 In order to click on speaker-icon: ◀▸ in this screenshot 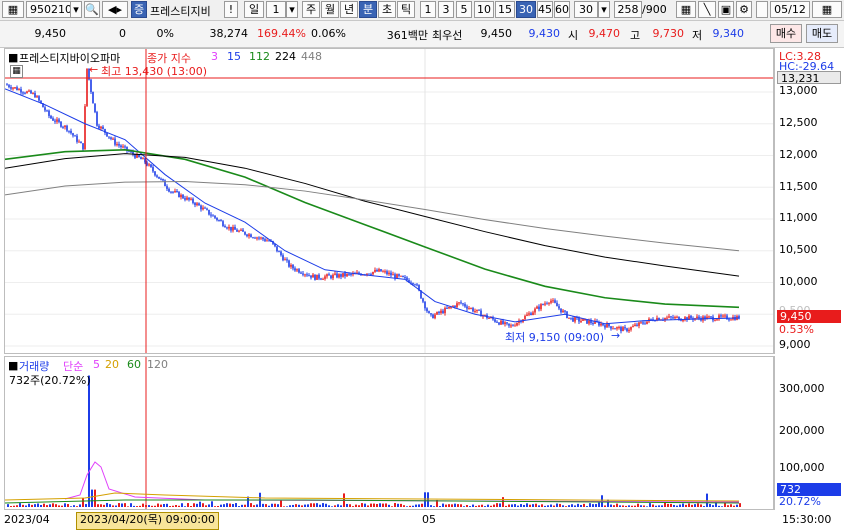, I will do `click(115, 9)`.